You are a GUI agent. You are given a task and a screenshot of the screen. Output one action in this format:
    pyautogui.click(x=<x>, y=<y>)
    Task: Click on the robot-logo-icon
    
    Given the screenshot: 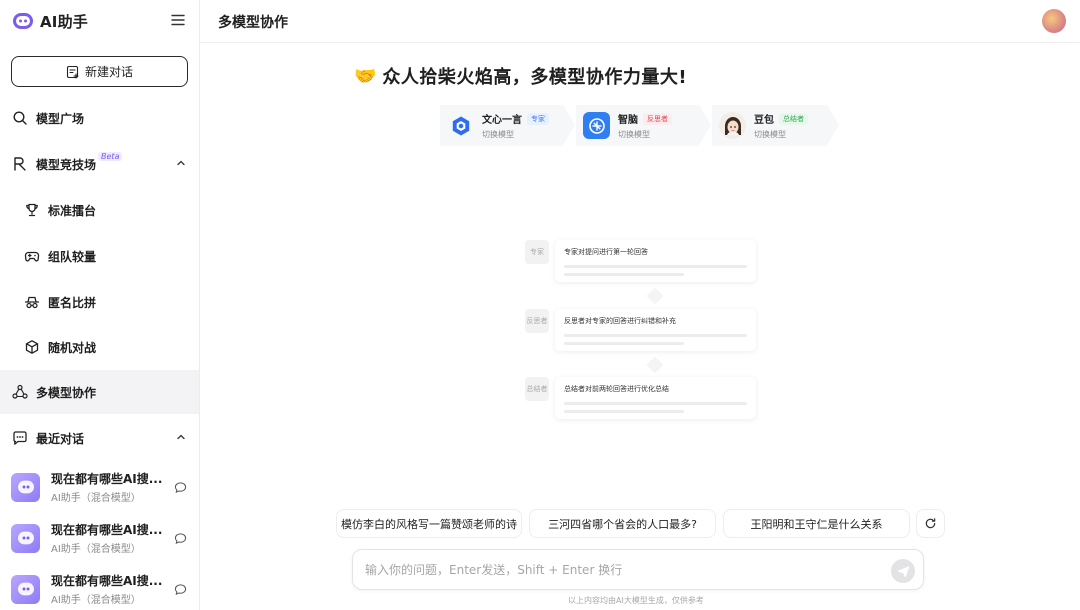 What is the action you would take?
    pyautogui.click(x=23, y=21)
    